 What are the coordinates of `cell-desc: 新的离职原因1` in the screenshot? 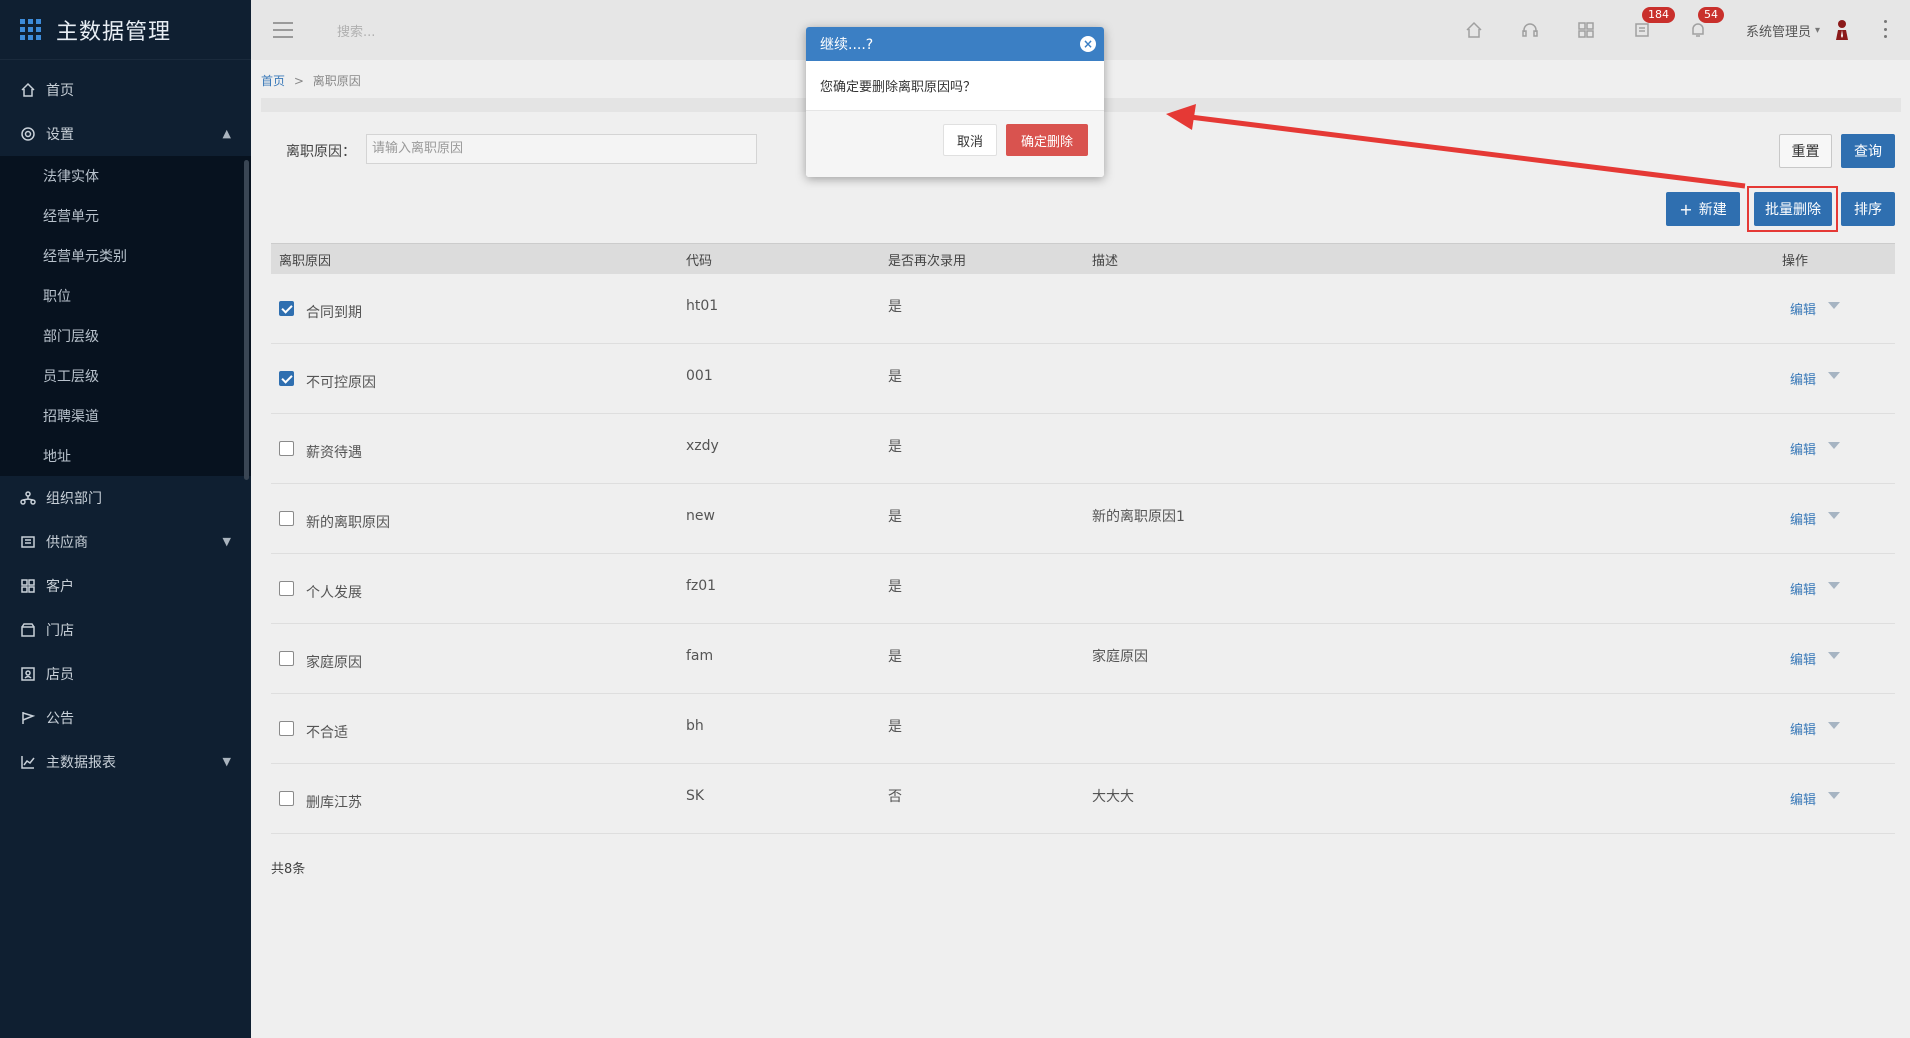 It's located at (1138, 516).